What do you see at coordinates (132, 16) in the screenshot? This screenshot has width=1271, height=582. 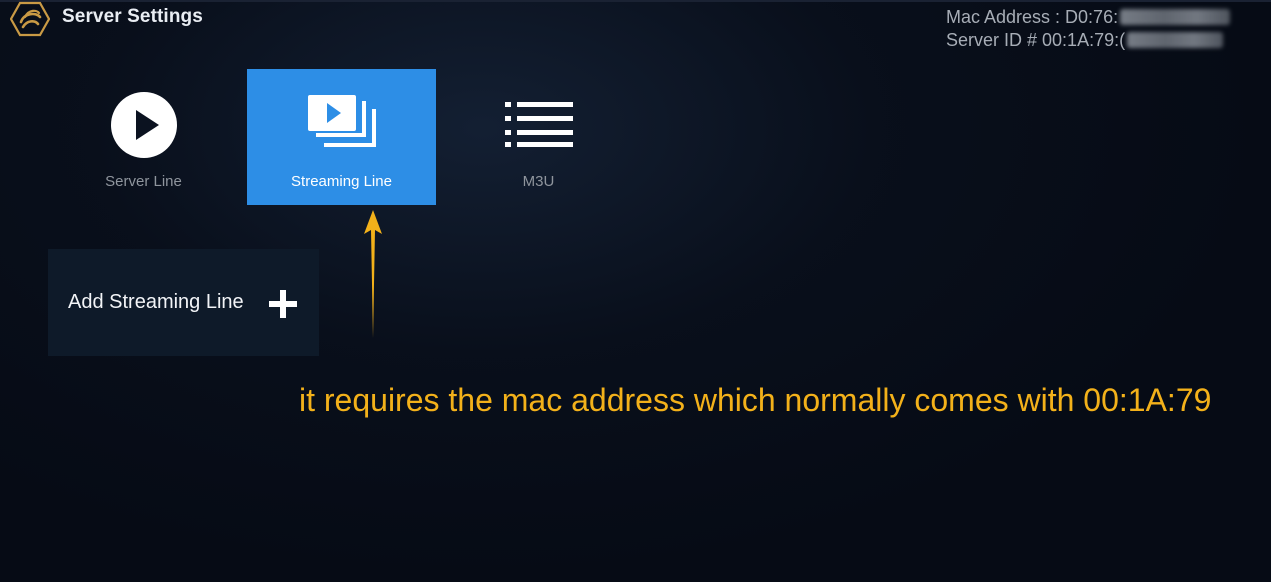 I see `page-title: Server Settings` at bounding box center [132, 16].